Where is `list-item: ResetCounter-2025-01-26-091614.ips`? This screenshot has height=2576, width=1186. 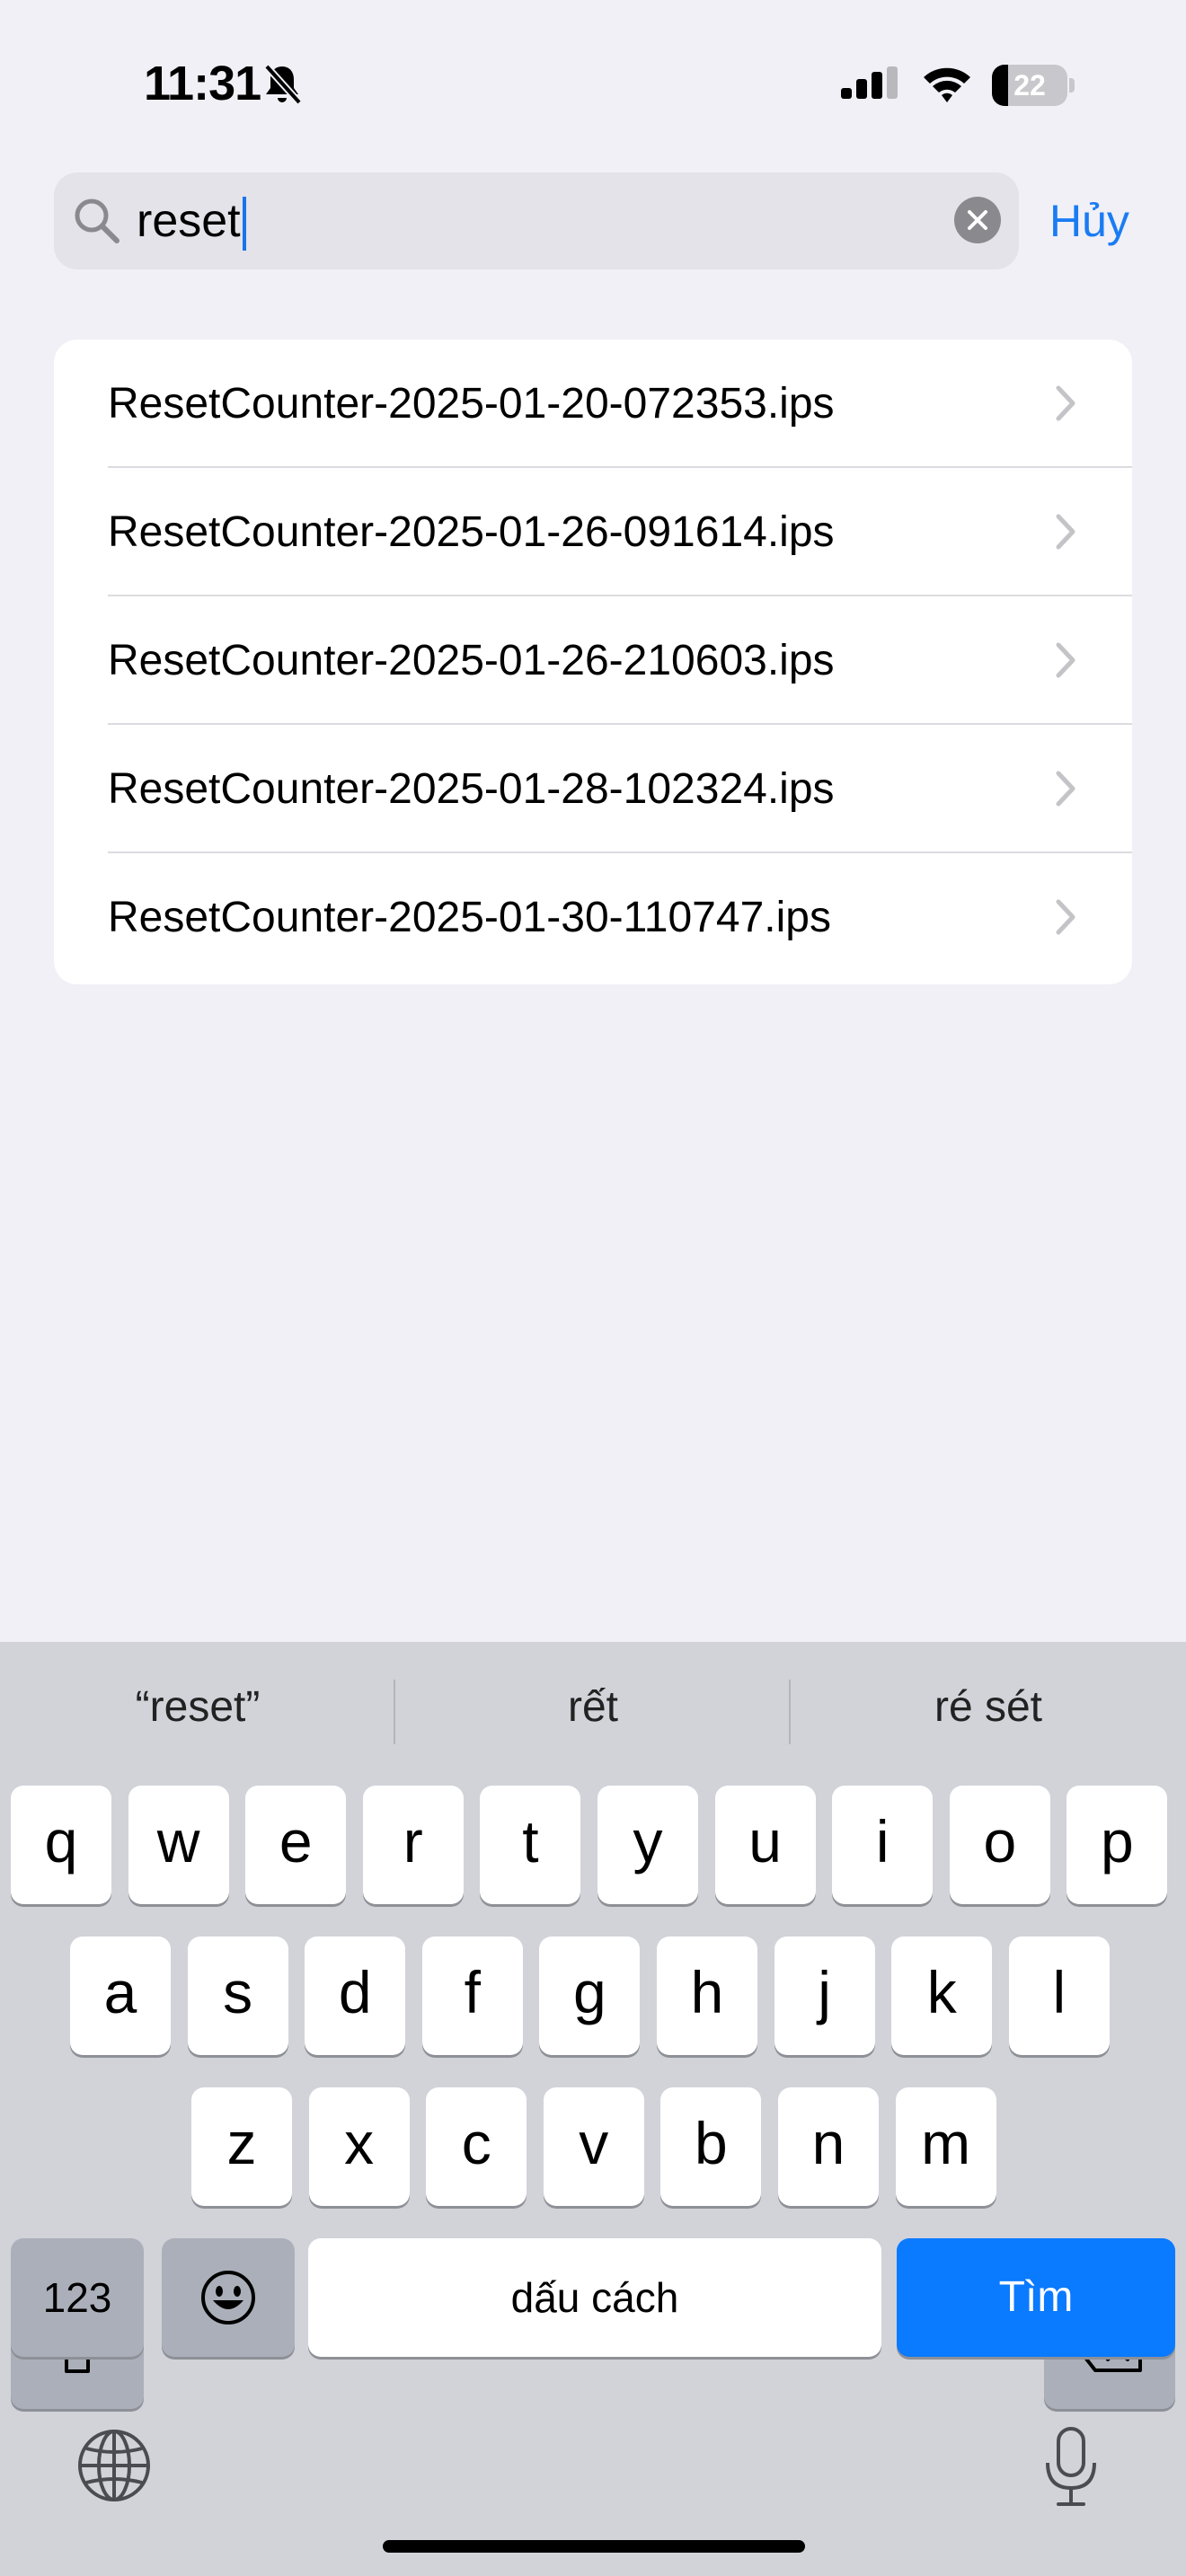 list-item: ResetCounter-2025-01-26-091614.ips is located at coordinates (593, 532).